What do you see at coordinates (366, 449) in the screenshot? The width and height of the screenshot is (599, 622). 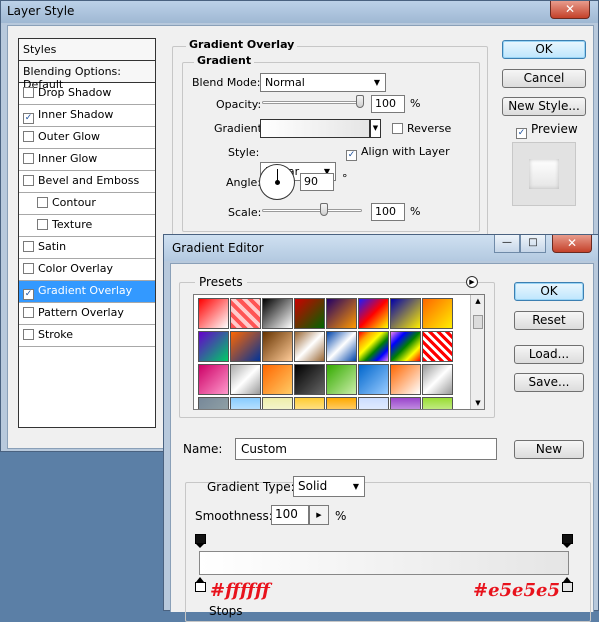 I see `name-input: Custom` at bounding box center [366, 449].